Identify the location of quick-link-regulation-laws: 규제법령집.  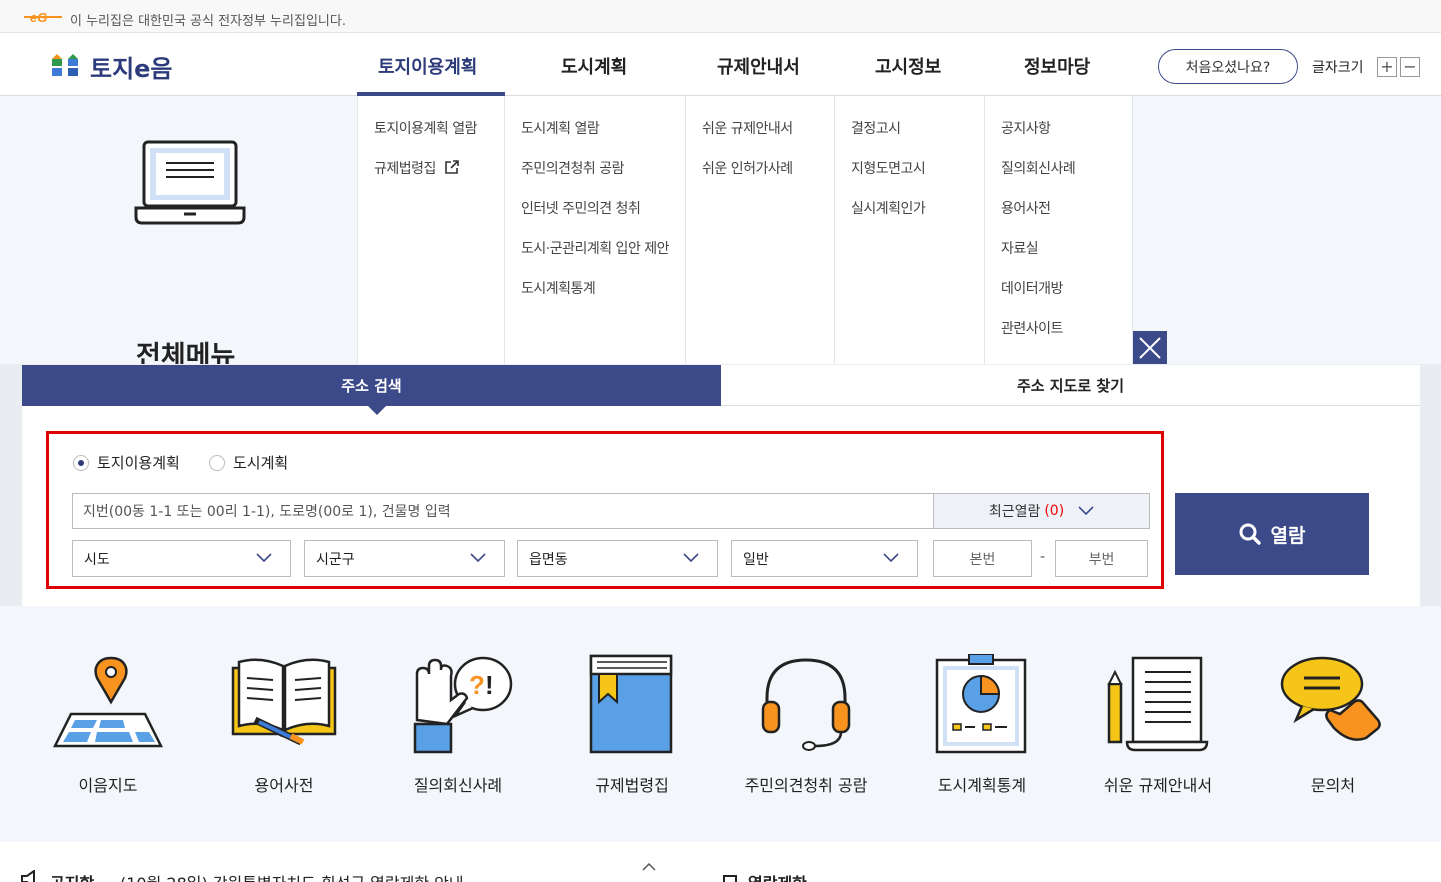
(632, 729).